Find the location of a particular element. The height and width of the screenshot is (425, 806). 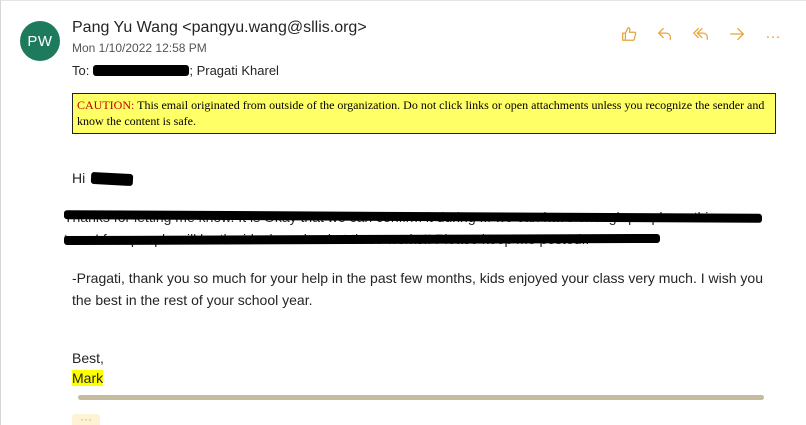

forward-icon is located at coordinates (737, 34).